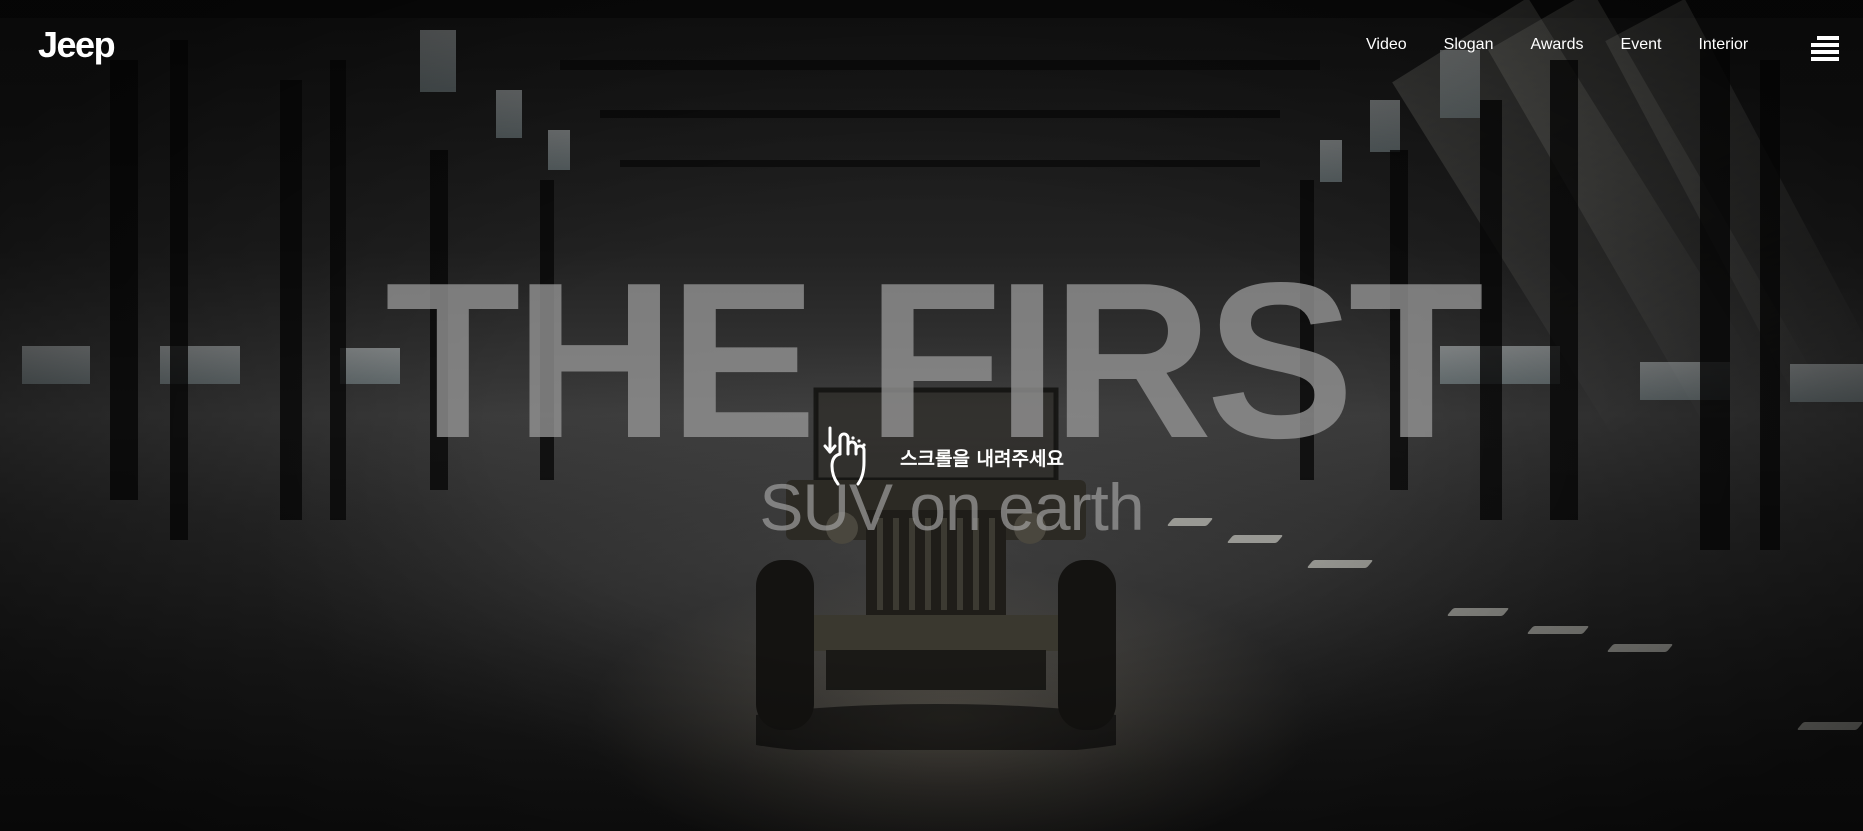  I want to click on nav-item-video: Video, so click(1386, 47).